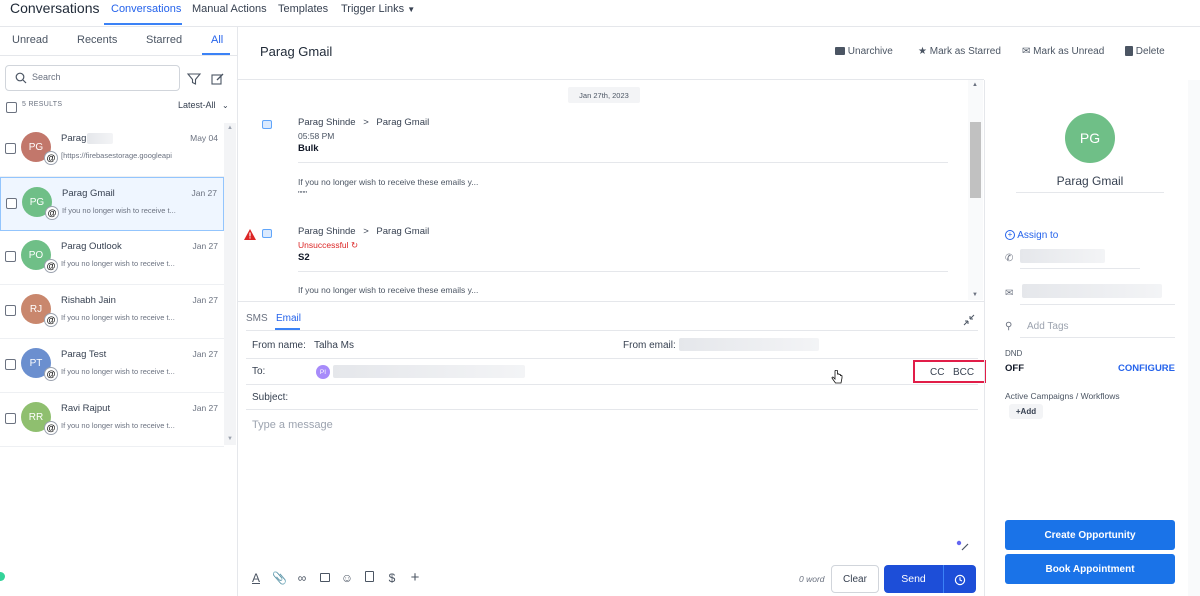  What do you see at coordinates (334, 345) in the screenshot?
I see `from-name-value: Talha Ms` at bounding box center [334, 345].